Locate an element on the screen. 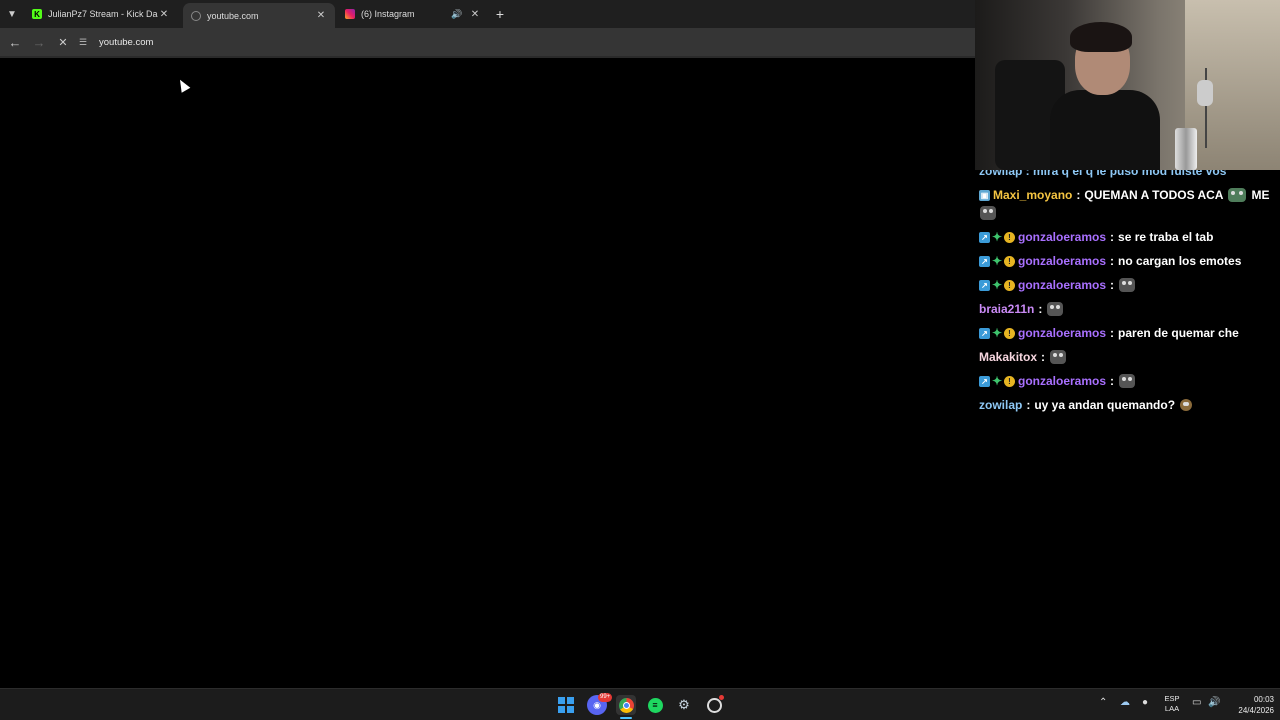  tab-title: JulianPz7 Stream - Kick Dashboard is located at coordinates (103, 14).